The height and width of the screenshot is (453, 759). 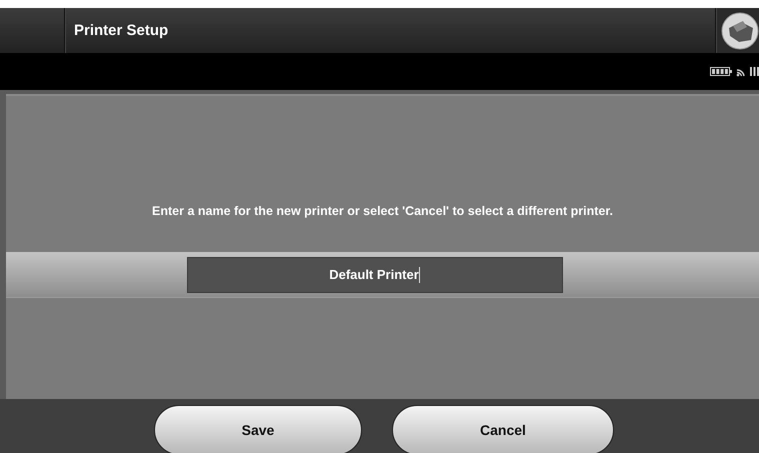 I want to click on instruction-text: Enter a name for the new printer or select 'Cancel' to select a different printer., so click(x=382, y=211).